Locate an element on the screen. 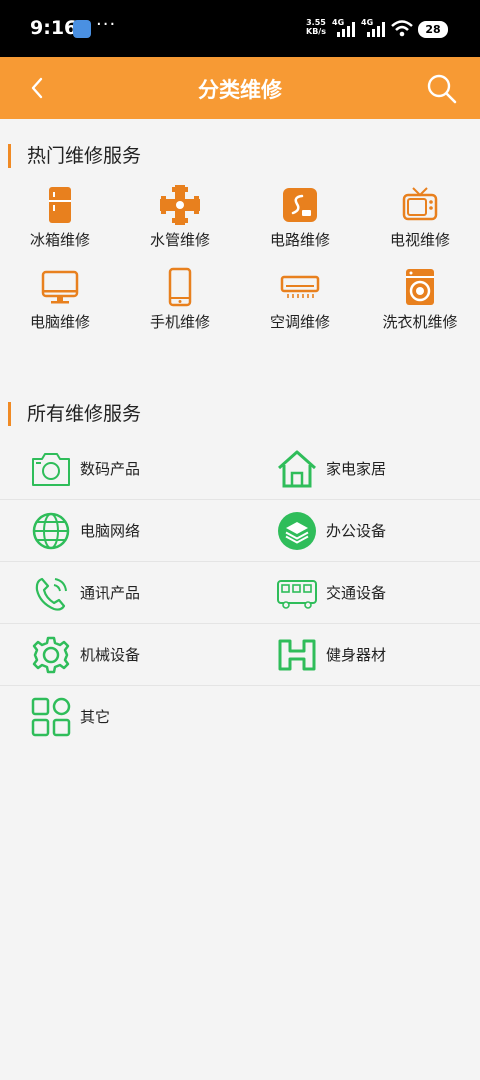  app-notification-icon is located at coordinates (82, 29).